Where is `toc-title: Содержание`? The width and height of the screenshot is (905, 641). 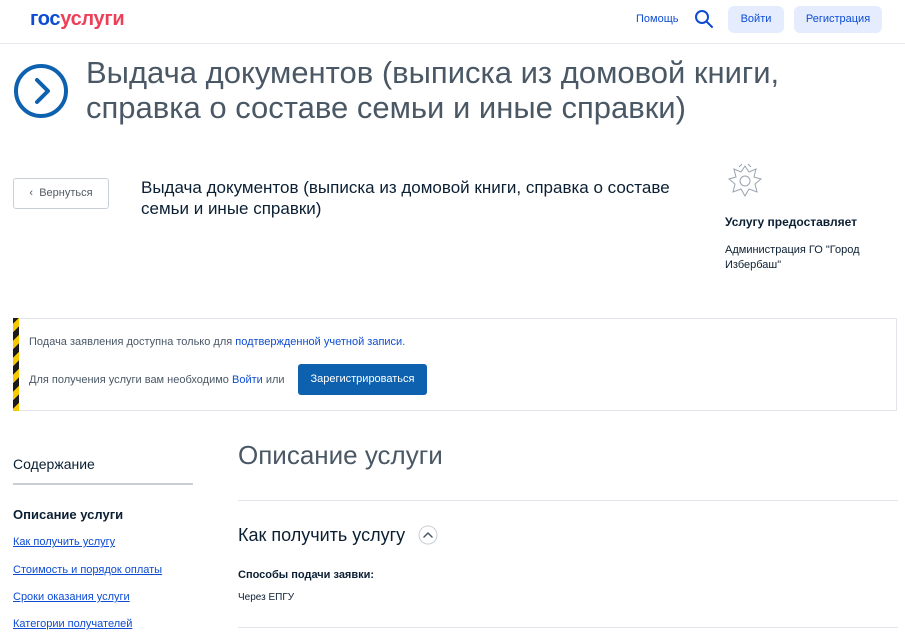 toc-title: Содержание is located at coordinates (54, 464).